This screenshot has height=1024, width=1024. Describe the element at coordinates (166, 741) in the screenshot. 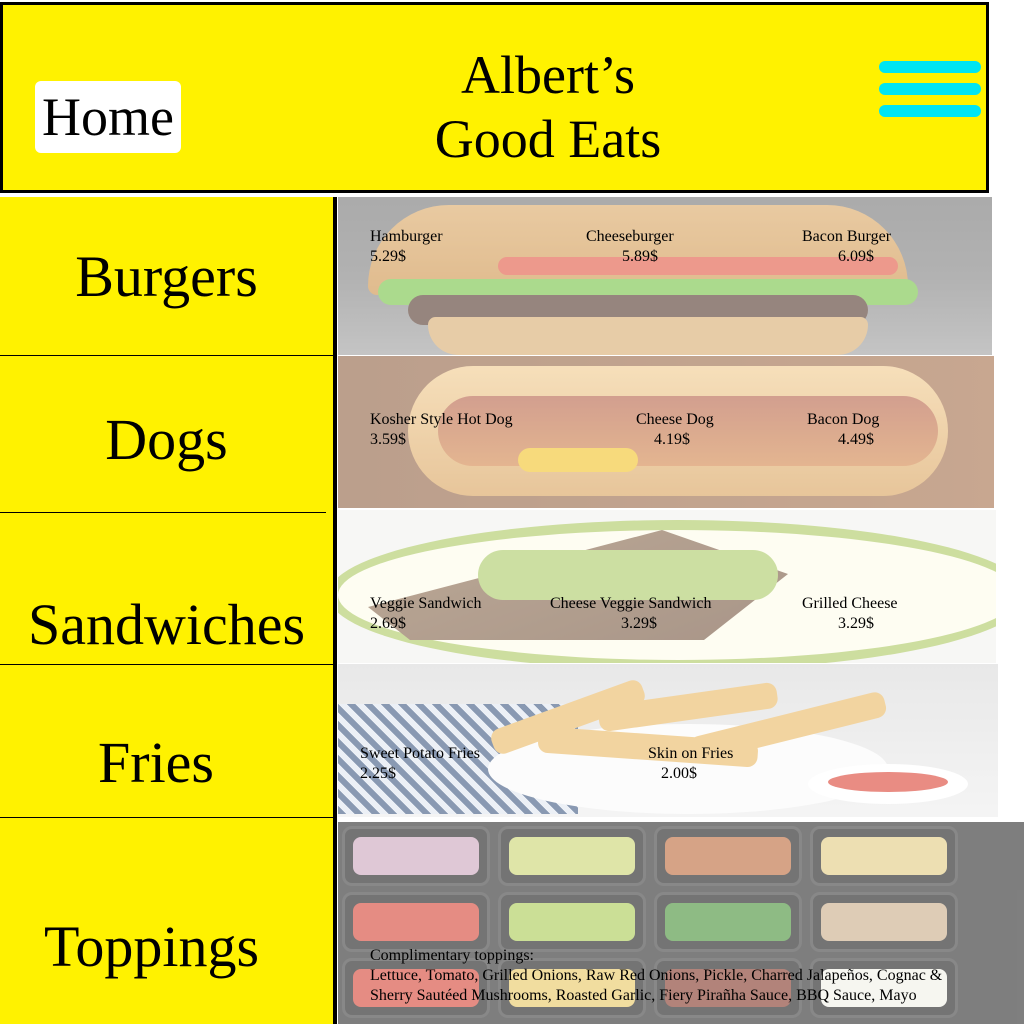

I see `sidebar-item-fries: Fries` at that location.